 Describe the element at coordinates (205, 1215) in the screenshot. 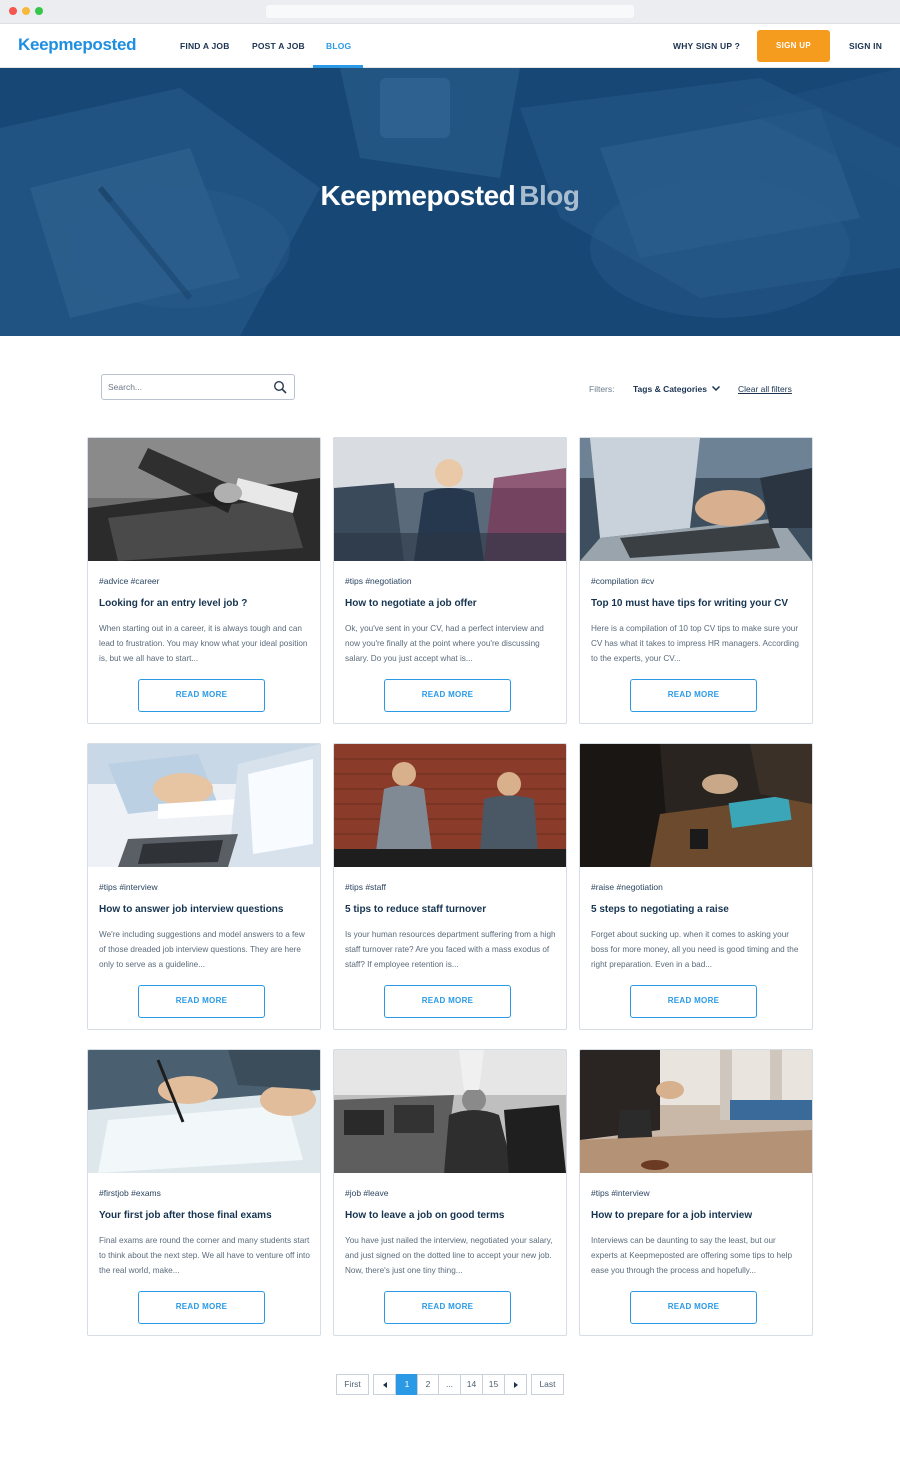

I see `blog-card-title: Your first job after those final exams` at that location.